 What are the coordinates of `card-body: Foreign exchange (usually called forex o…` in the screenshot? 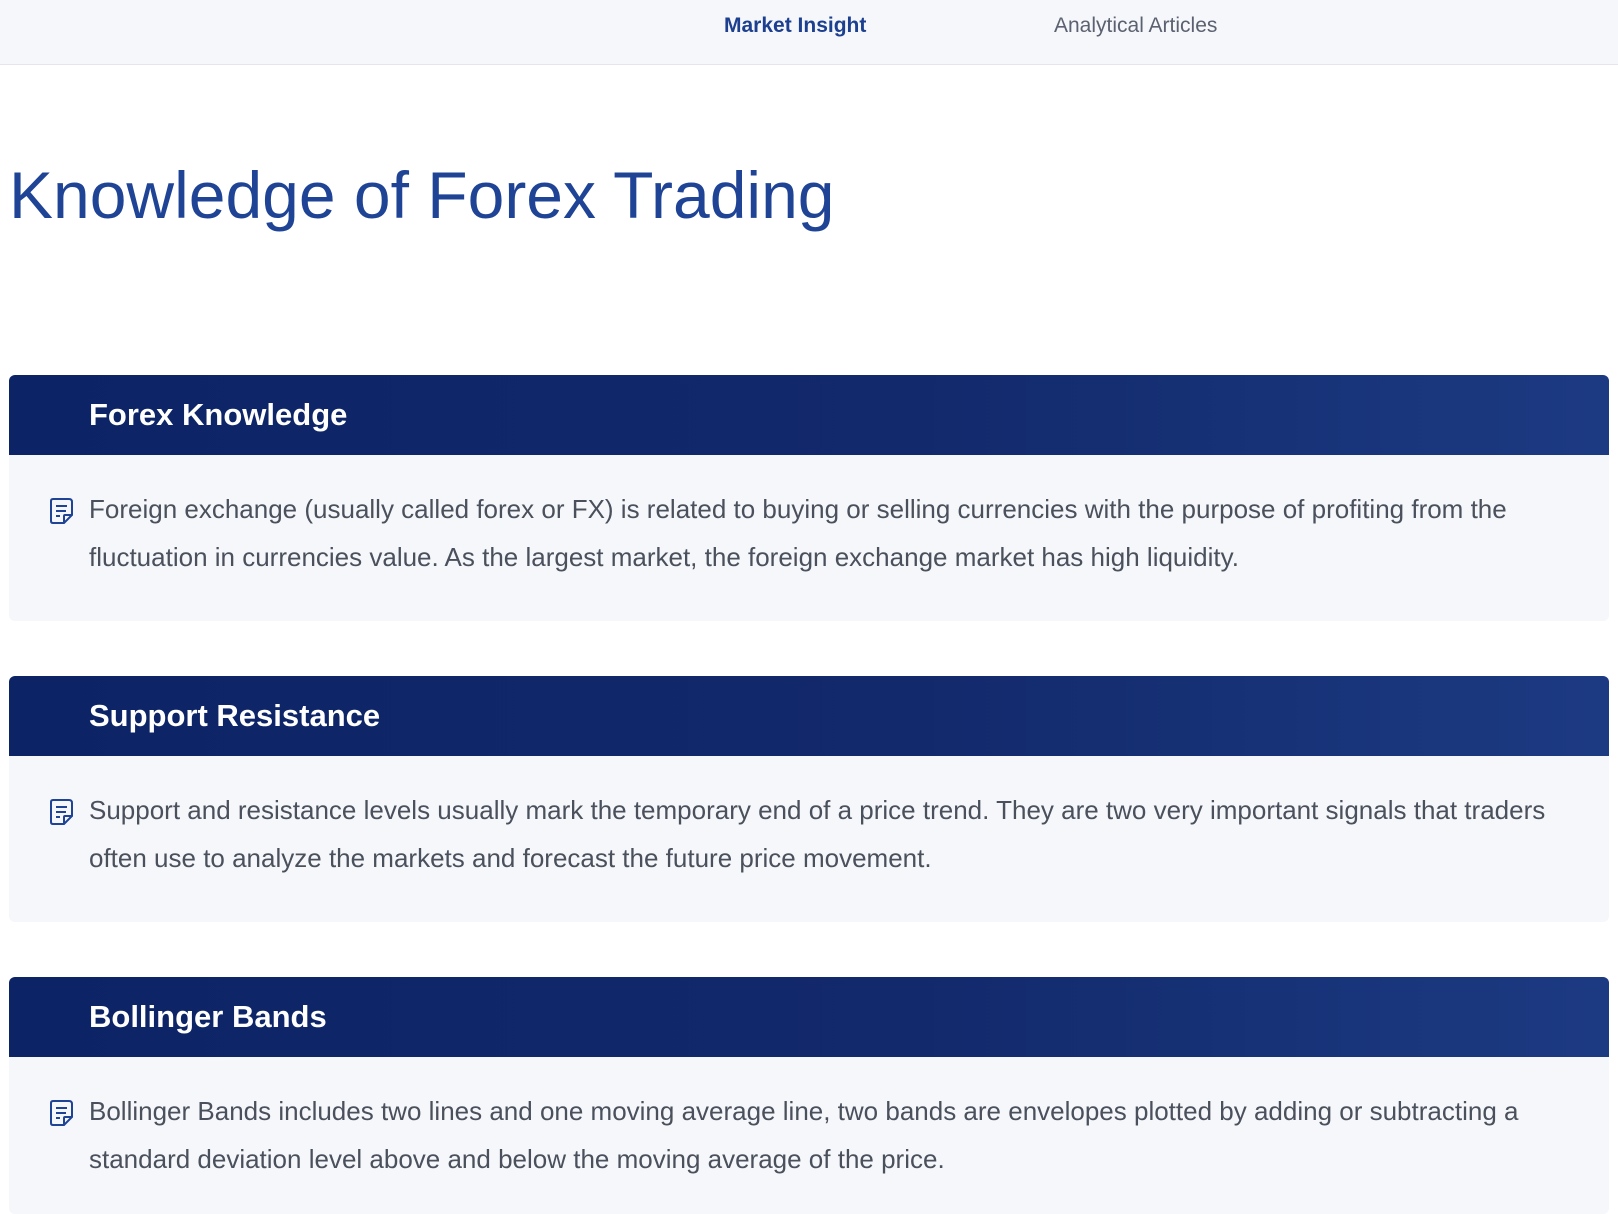 It's located at (809, 538).